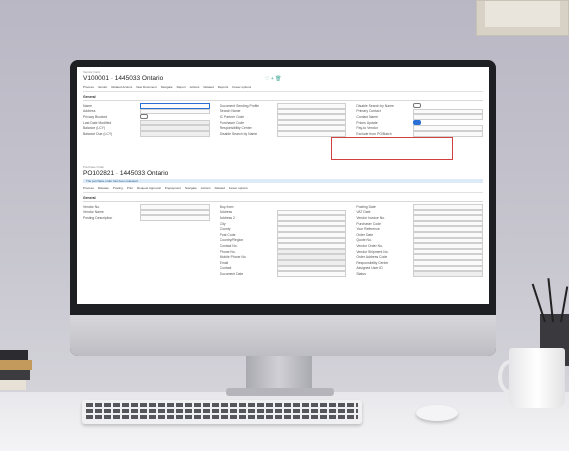  I want to click on field-label: Vendor Invoice No., so click(370, 217).